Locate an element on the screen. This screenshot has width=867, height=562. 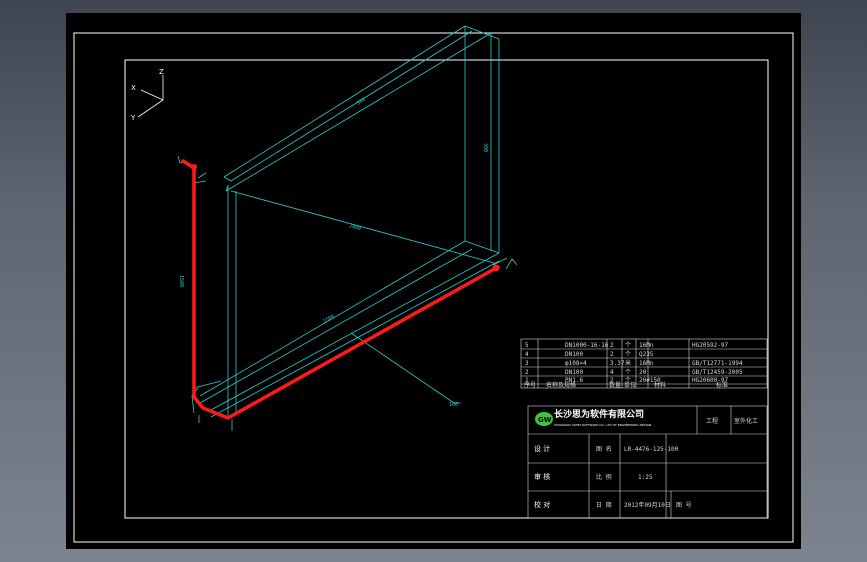
company-name-cn: 长沙思为软件有限公司 is located at coordinates (599, 414).